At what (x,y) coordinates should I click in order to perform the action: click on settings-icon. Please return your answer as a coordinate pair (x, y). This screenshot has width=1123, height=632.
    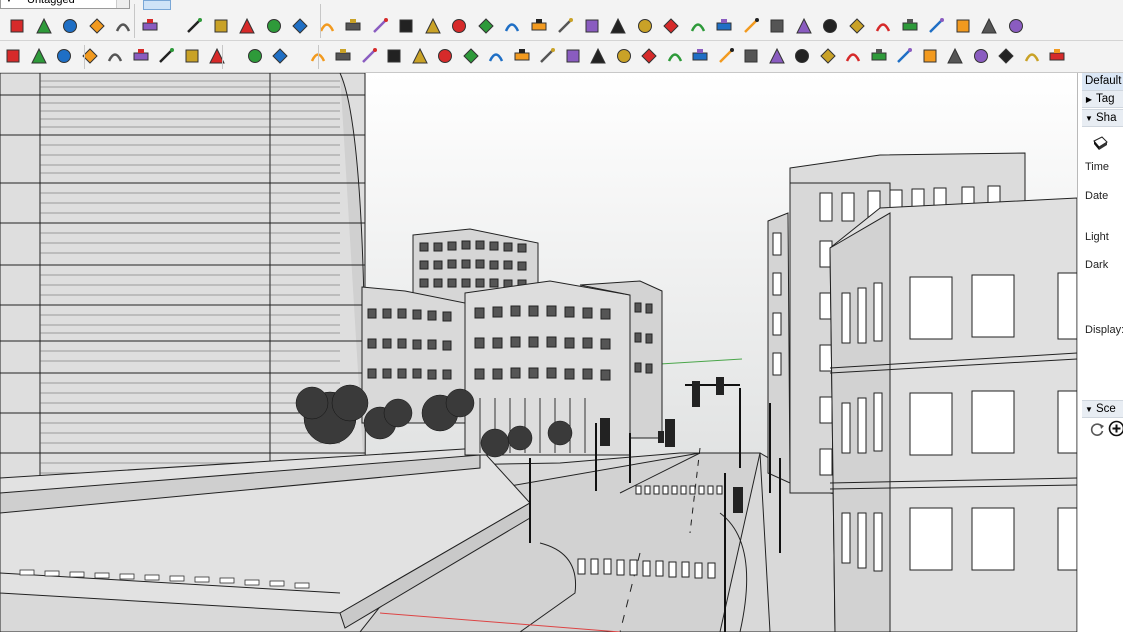
    Looking at the image, I should click on (217, 56).